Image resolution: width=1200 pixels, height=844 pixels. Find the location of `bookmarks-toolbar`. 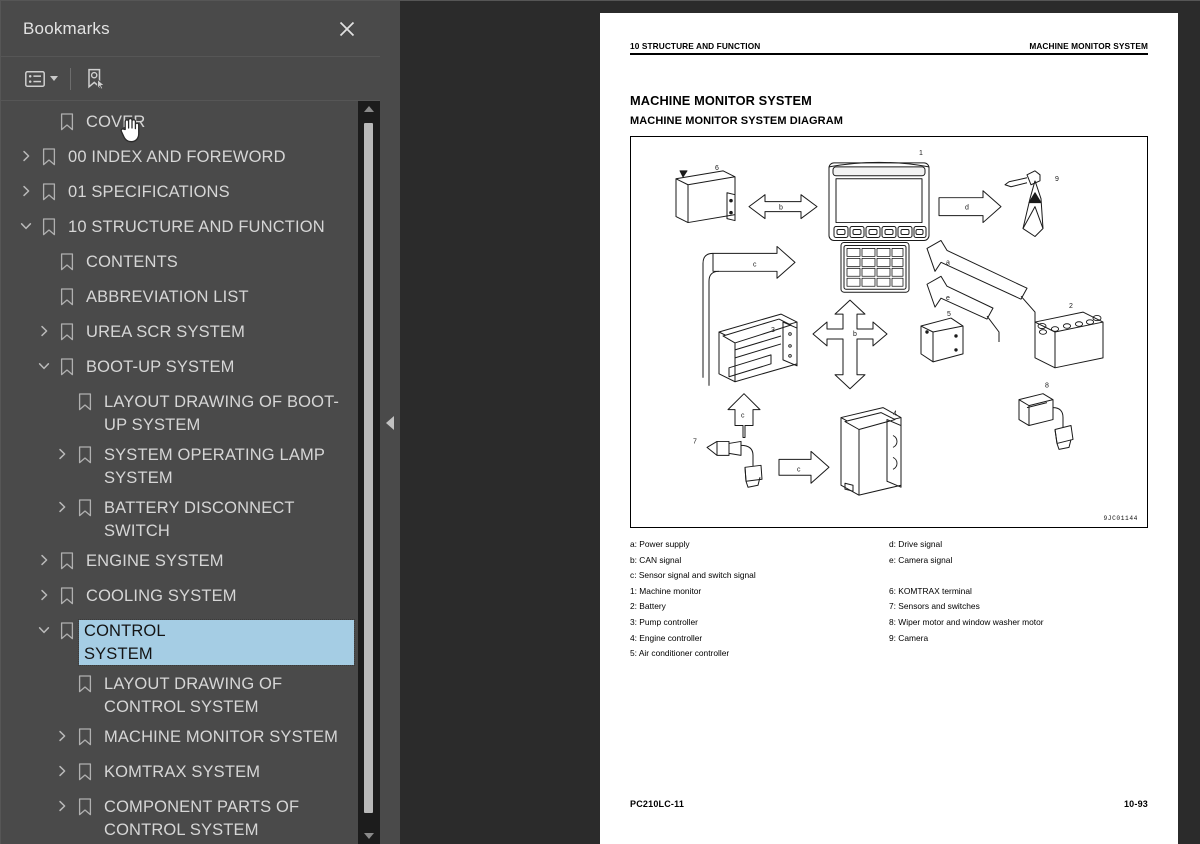

bookmarks-toolbar is located at coordinates (190, 79).